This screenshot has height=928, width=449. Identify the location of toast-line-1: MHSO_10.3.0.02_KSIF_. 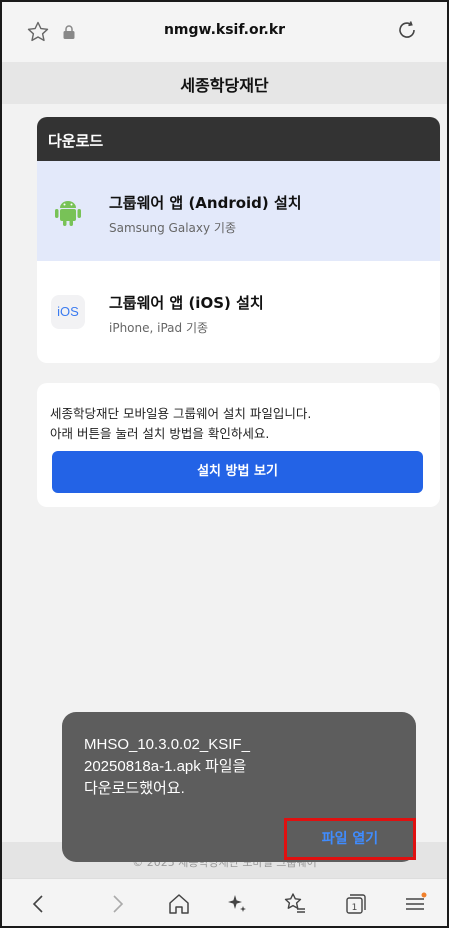
(167, 744).